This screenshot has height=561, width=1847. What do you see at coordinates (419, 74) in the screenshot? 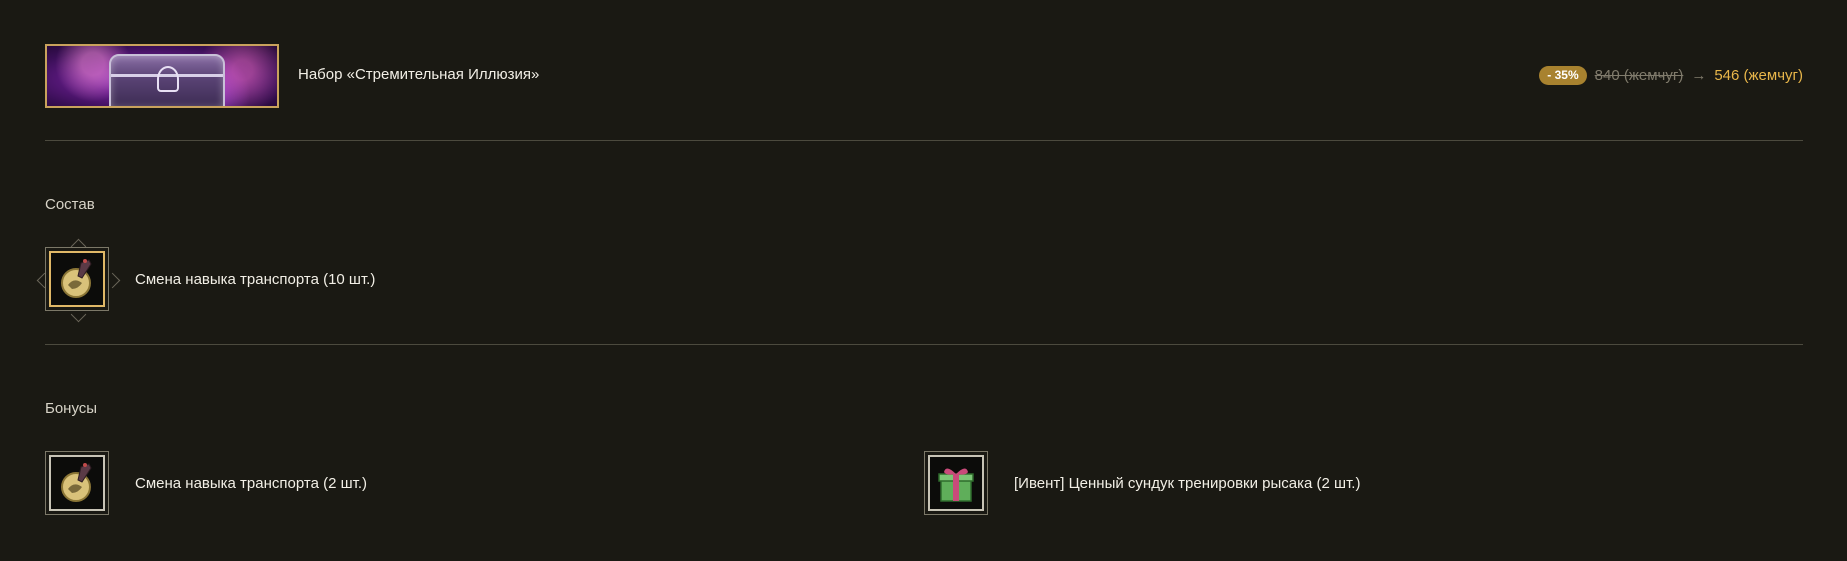
I see `bundle-title: Набор «Стремительная Иллюзия»` at bounding box center [419, 74].